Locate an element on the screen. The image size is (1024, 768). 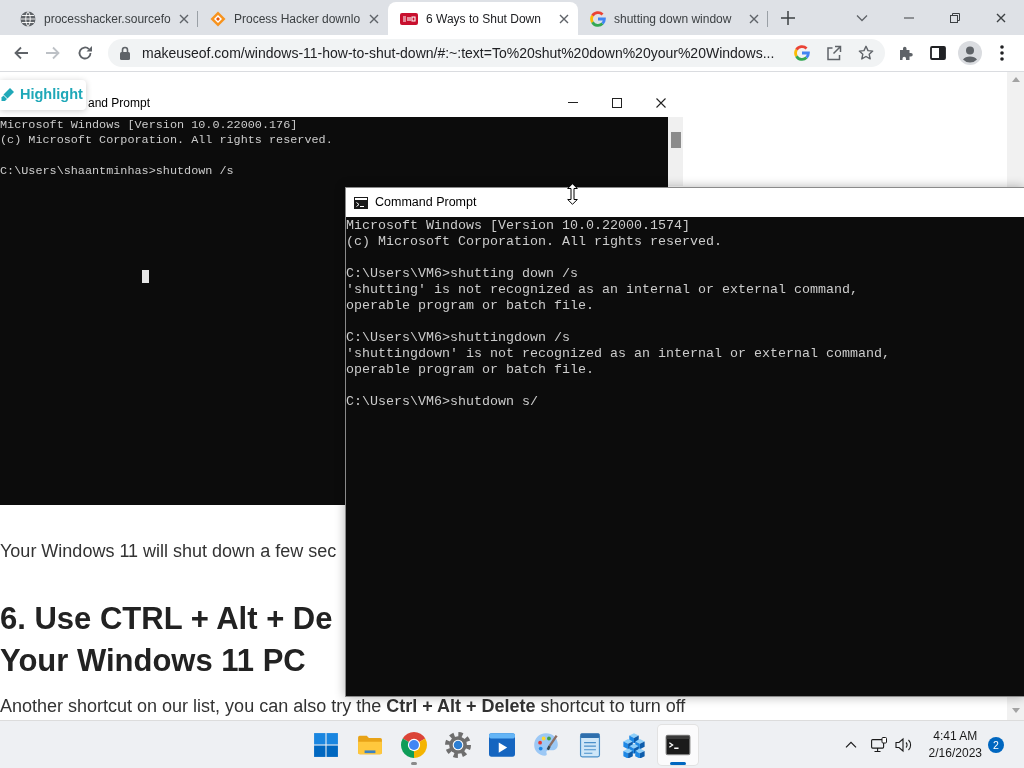
notification-badge: 2 is located at coordinates (996, 744).